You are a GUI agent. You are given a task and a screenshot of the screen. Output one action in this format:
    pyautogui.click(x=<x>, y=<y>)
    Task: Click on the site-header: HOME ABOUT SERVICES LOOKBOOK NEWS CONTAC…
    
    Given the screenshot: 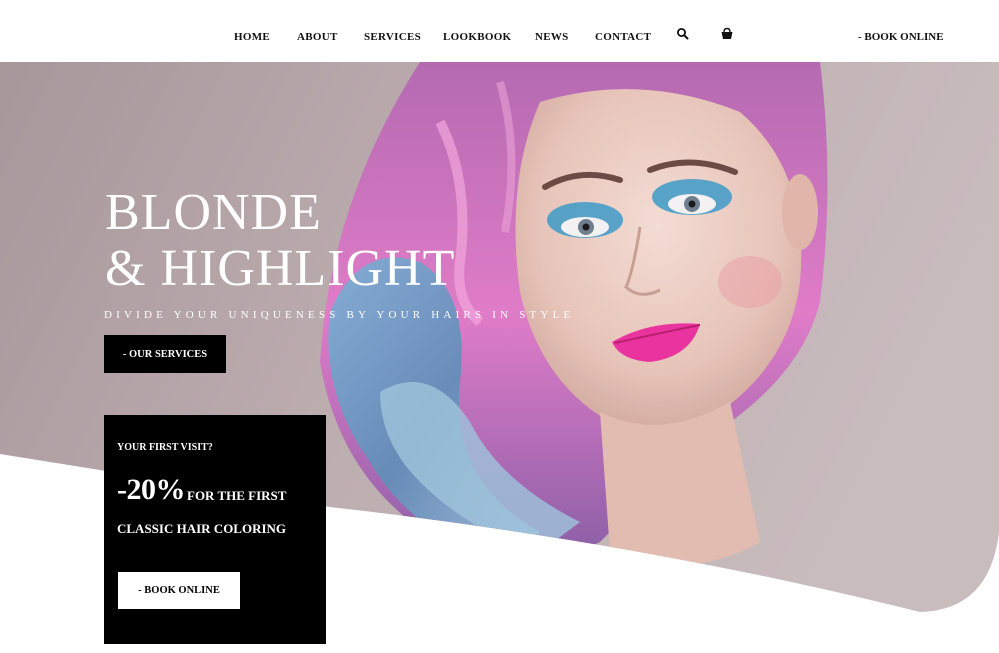 What is the action you would take?
    pyautogui.click(x=499, y=31)
    